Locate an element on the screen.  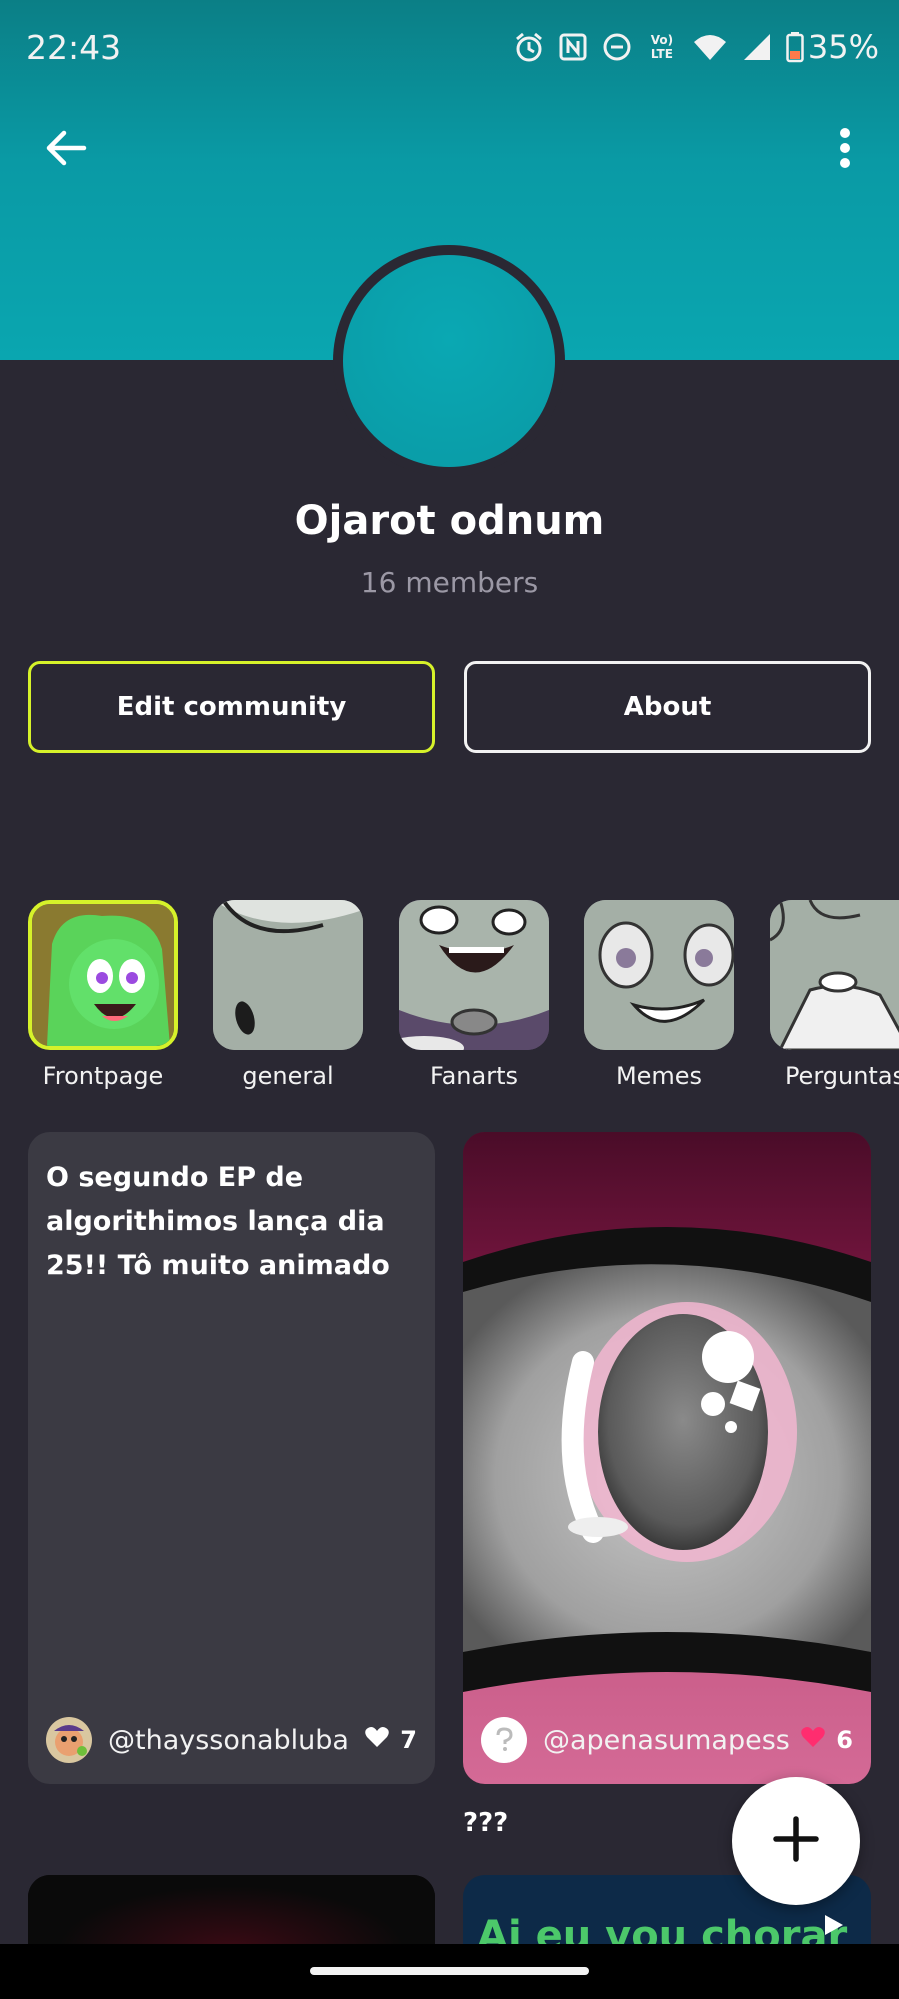
like-count: 7 is located at coordinates (408, 1740).